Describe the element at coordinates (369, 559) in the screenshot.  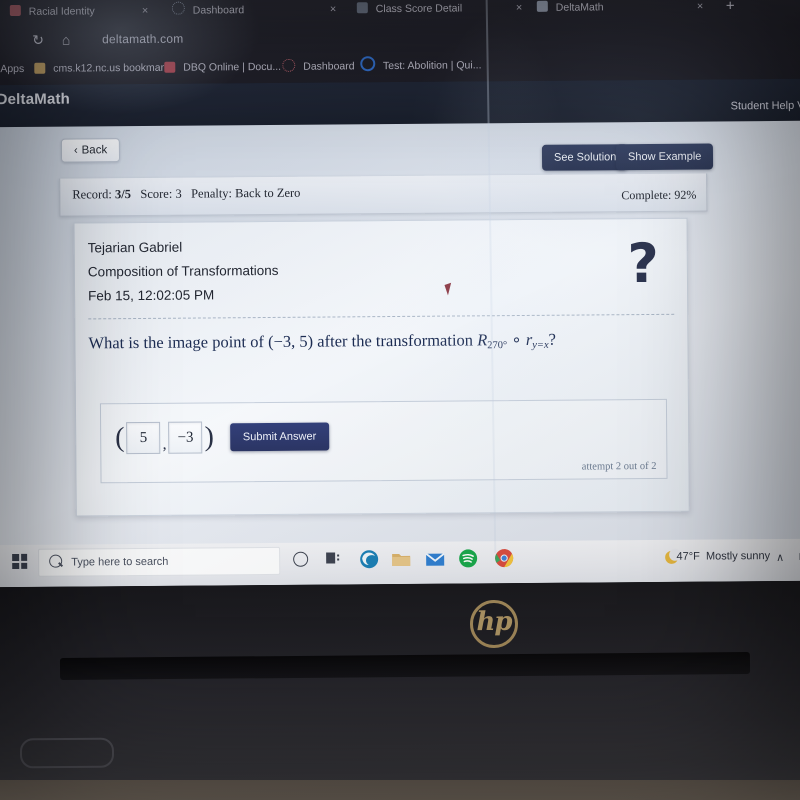
I see `edge-icon` at that location.